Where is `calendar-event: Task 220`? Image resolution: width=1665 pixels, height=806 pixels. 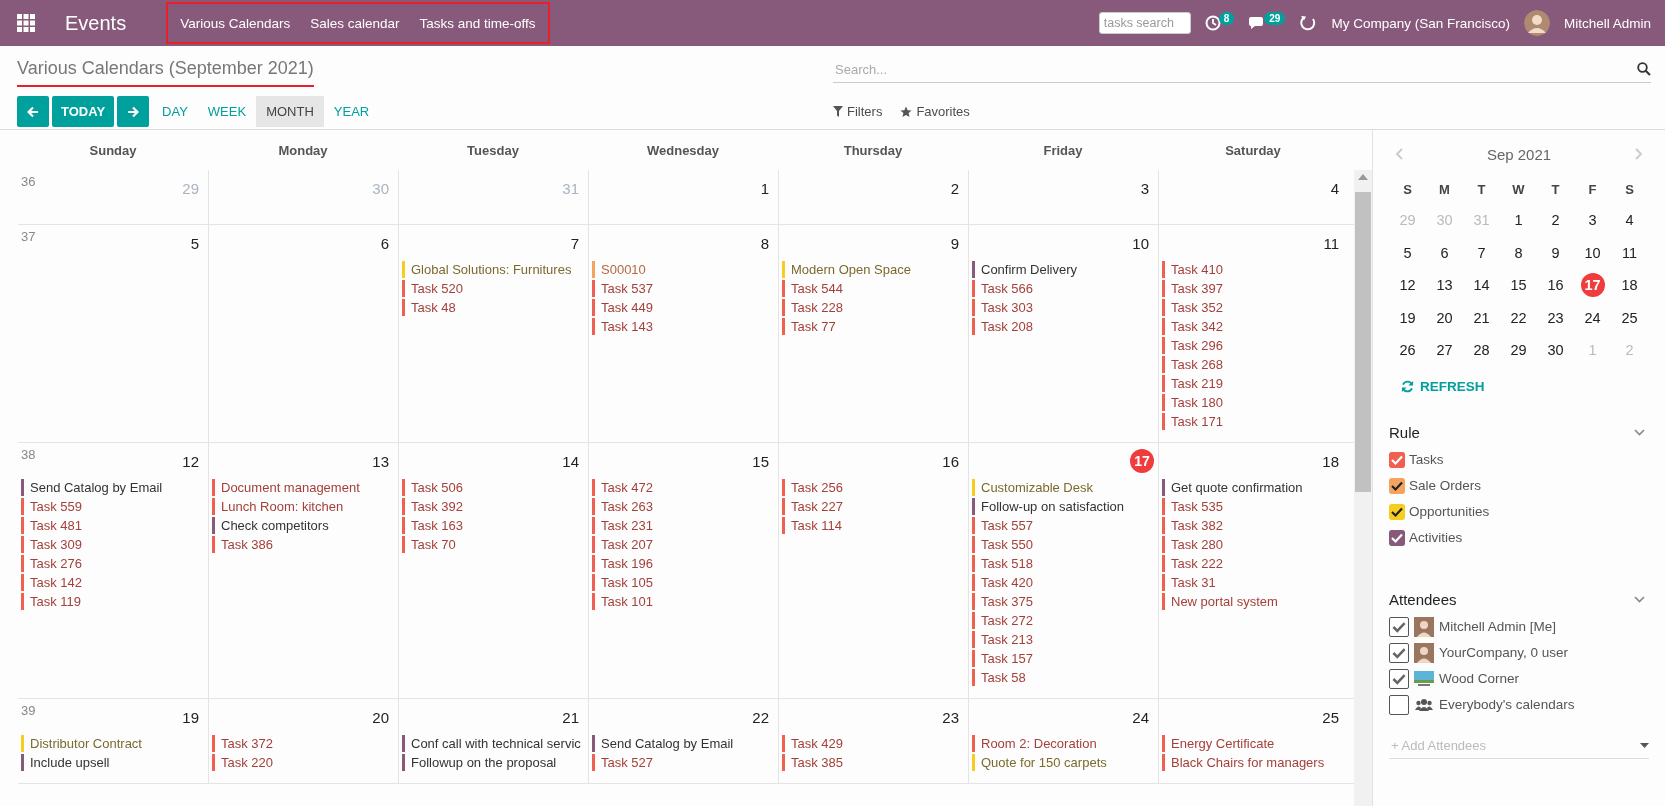
calendar-event: Task 220 is located at coordinates (302, 762).